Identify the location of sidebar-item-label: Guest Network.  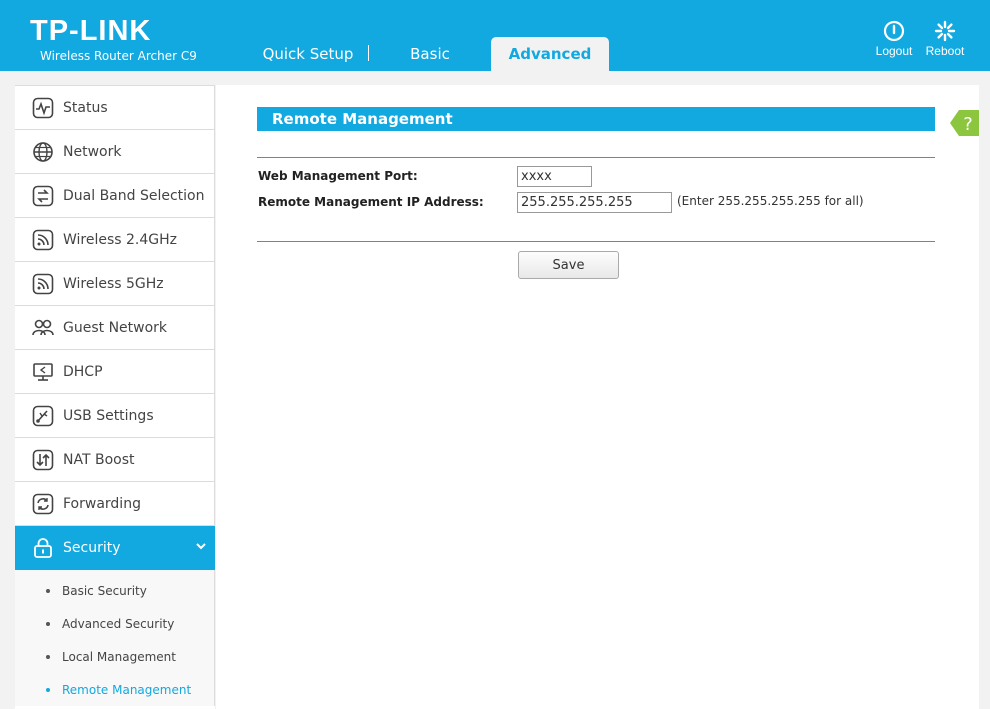
(115, 327).